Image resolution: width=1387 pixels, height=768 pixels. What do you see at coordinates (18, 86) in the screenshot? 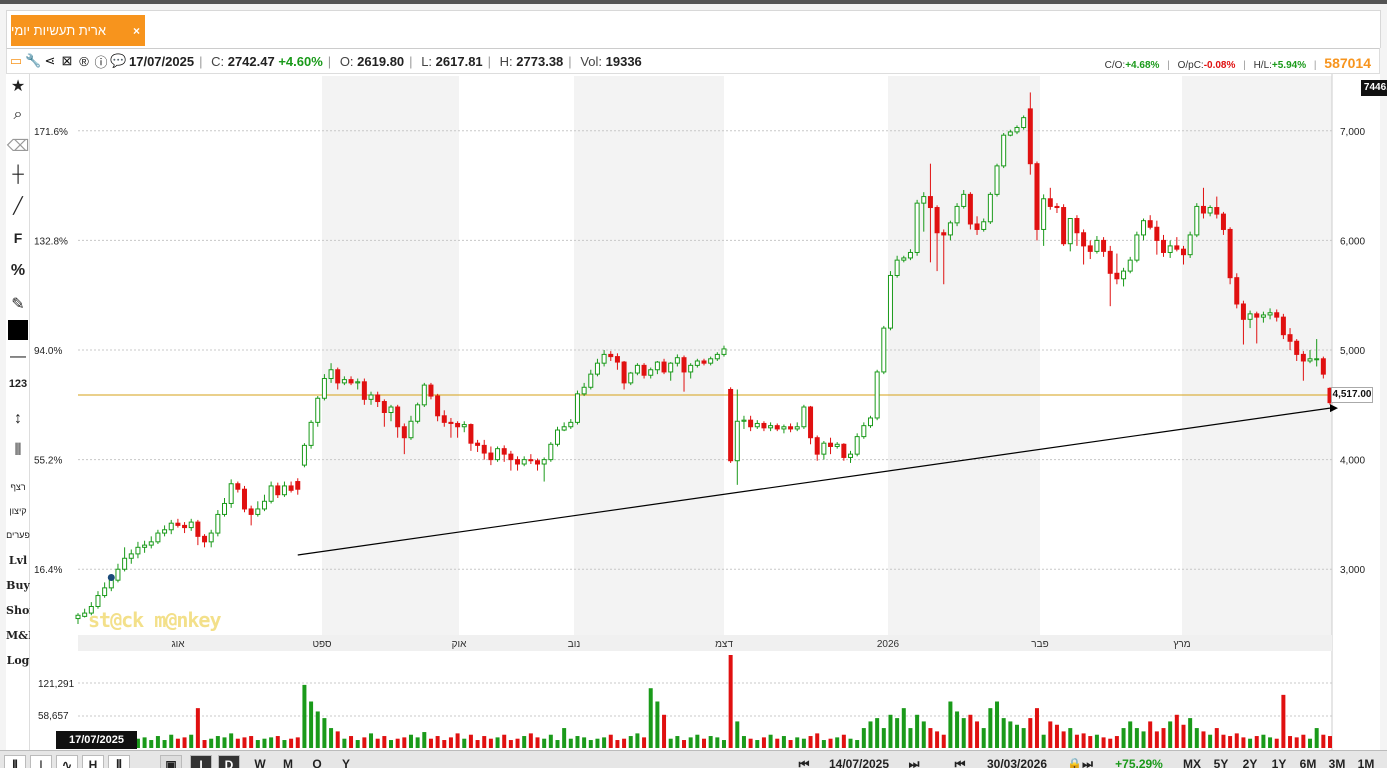
I see `star-icon: ★` at bounding box center [18, 86].